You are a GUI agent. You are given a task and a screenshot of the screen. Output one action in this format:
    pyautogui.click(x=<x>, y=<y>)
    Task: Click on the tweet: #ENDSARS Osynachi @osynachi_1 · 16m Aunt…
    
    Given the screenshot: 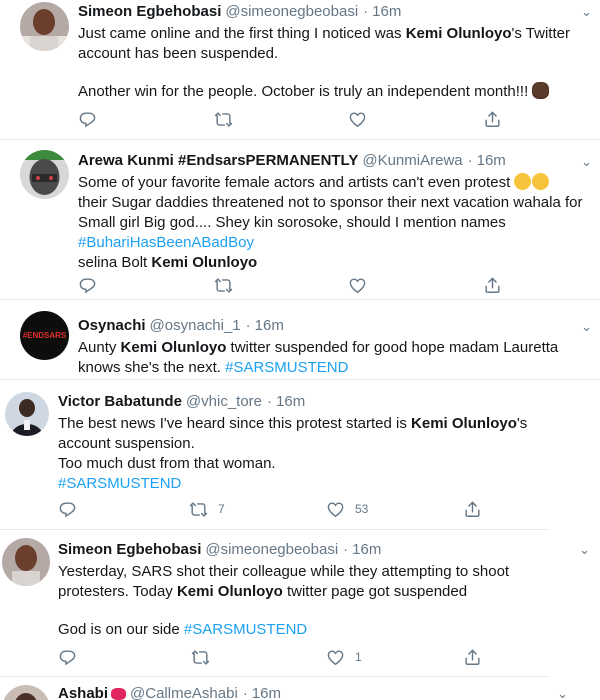 What is the action you would take?
    pyautogui.click(x=300, y=340)
    